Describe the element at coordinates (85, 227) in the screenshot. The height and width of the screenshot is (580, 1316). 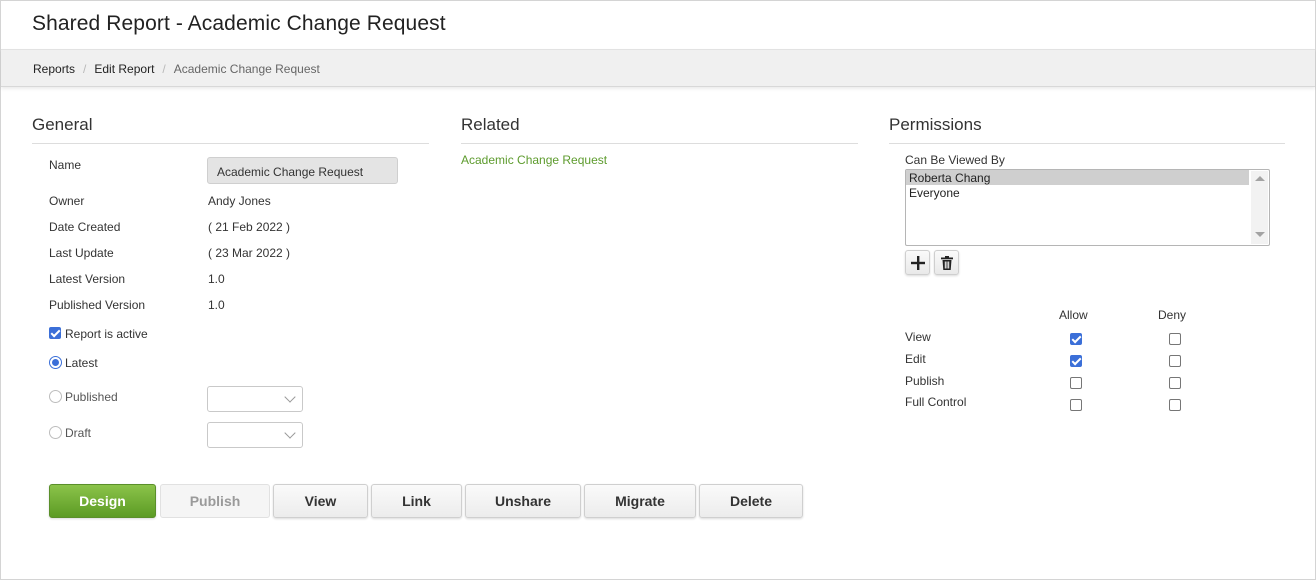
I see `date-created-label: Date Created` at that location.